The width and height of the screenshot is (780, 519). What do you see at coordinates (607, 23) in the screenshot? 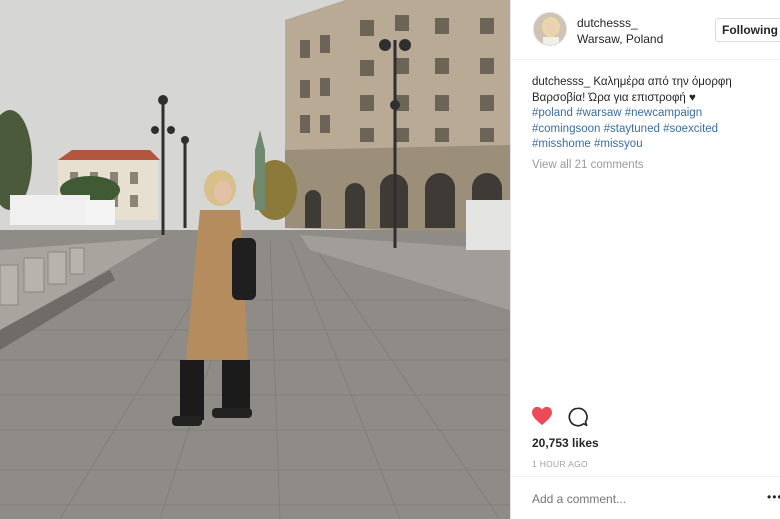
I see `post-username: dutchesss_` at bounding box center [607, 23].